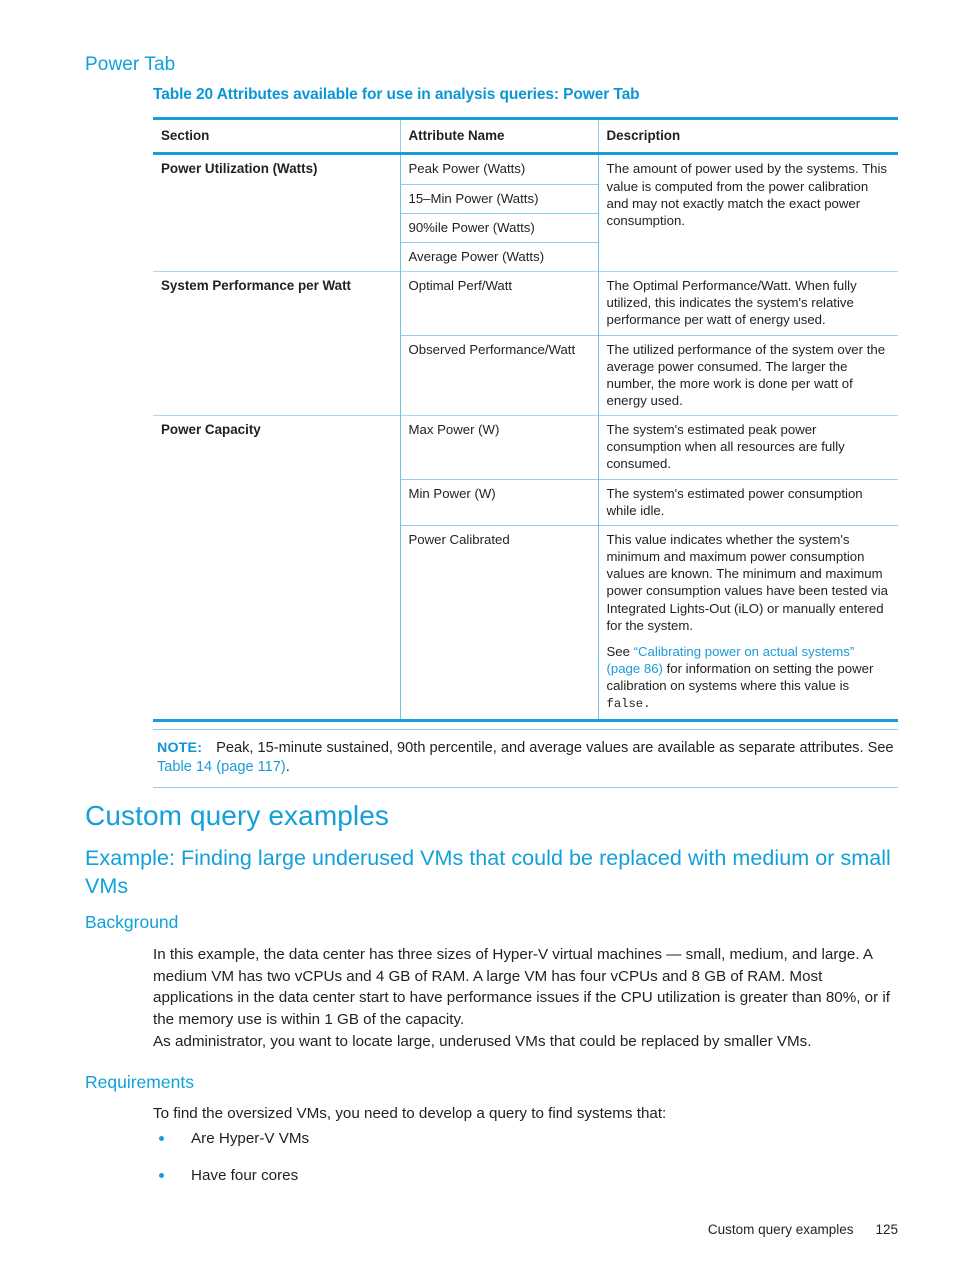 Image resolution: width=954 pixels, height=1271 pixels. I want to click on cell-attribute-name: Max Power (W), so click(498, 447).